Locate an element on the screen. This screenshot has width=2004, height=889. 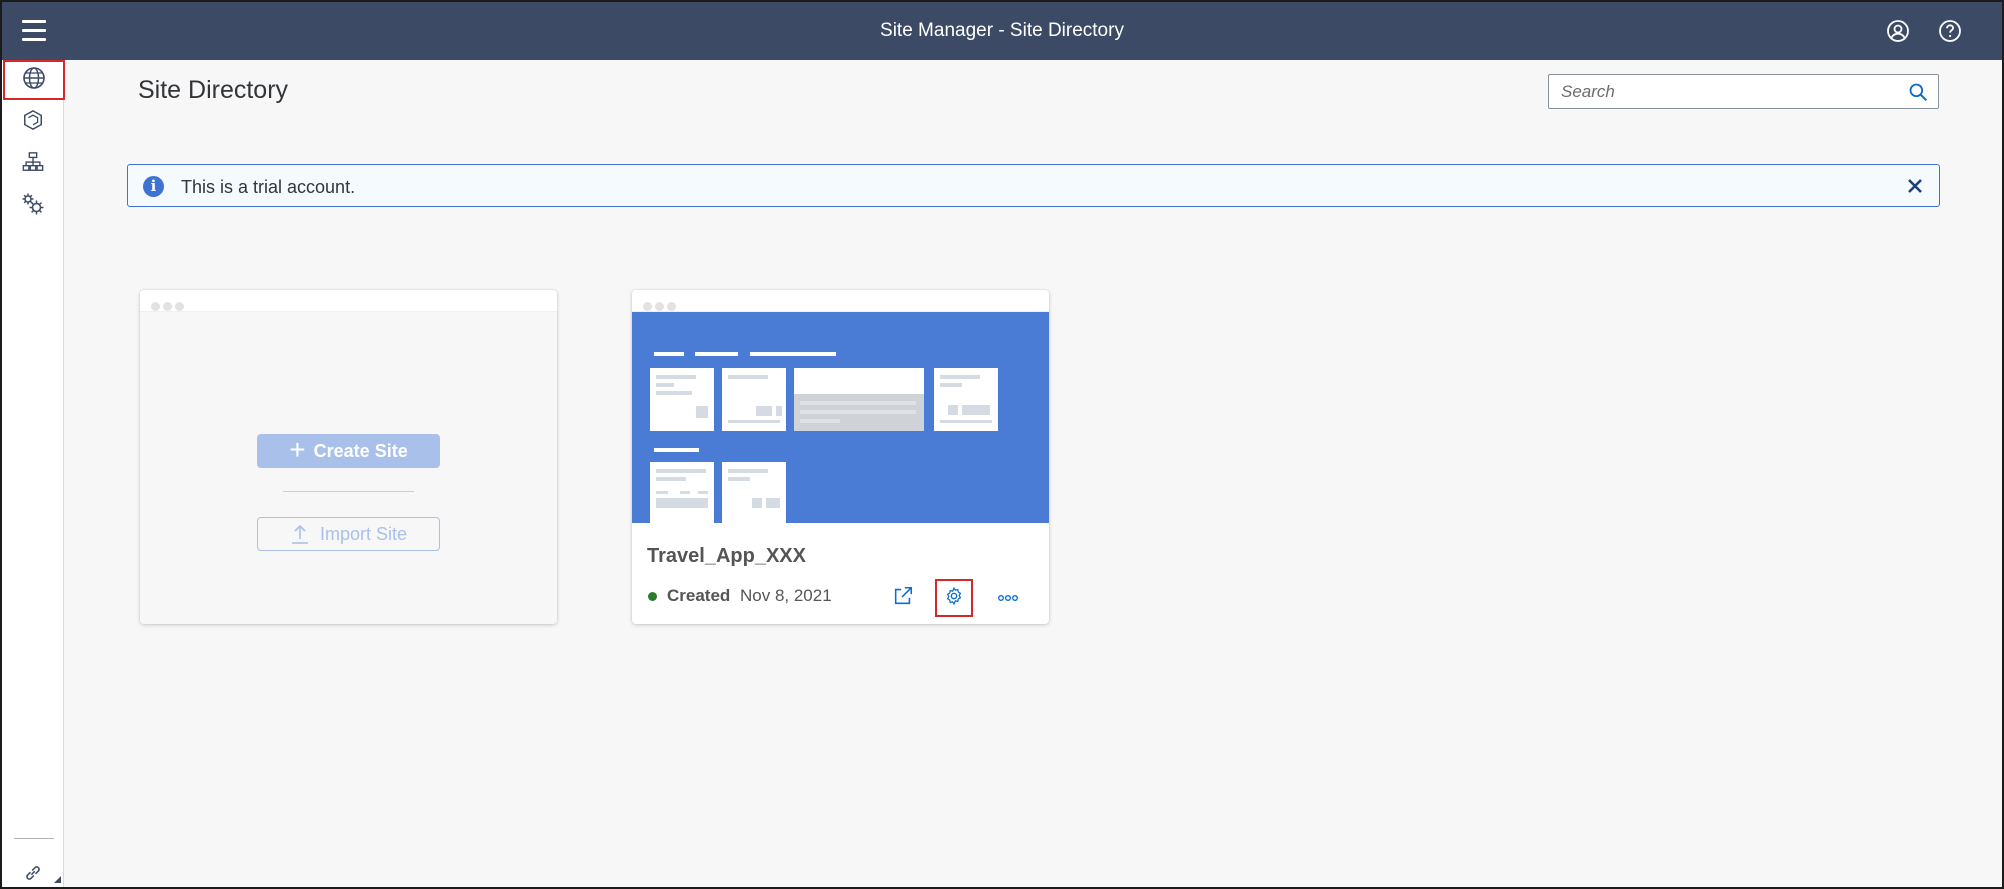
banner-message: This is a trial account. is located at coordinates (268, 187).